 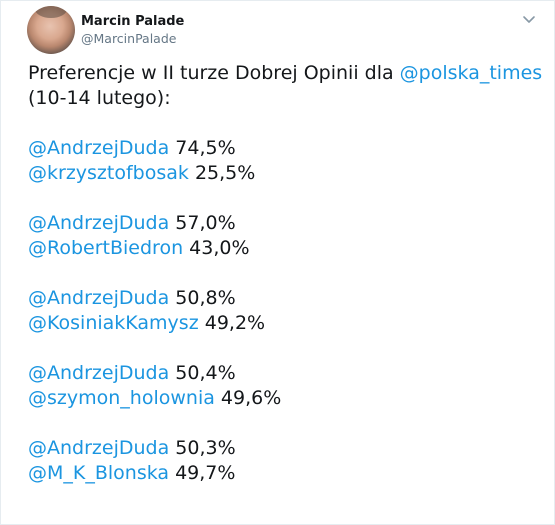 I want to click on result-line: @AndrzejDuda 50,4%, so click(x=288, y=373).